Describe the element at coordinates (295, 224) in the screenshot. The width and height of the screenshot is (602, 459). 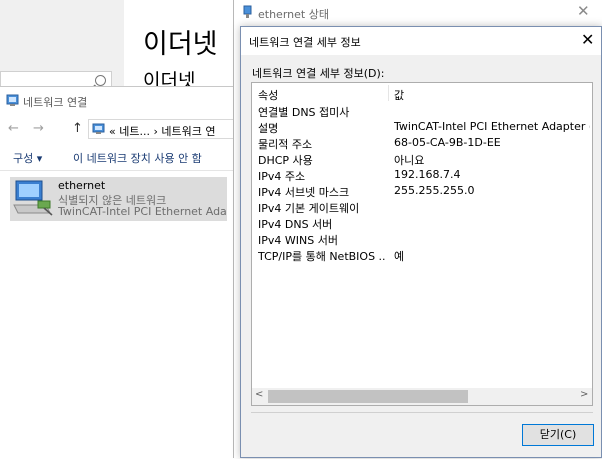
I see `property-cell: IPv4 DNS 서버` at that location.